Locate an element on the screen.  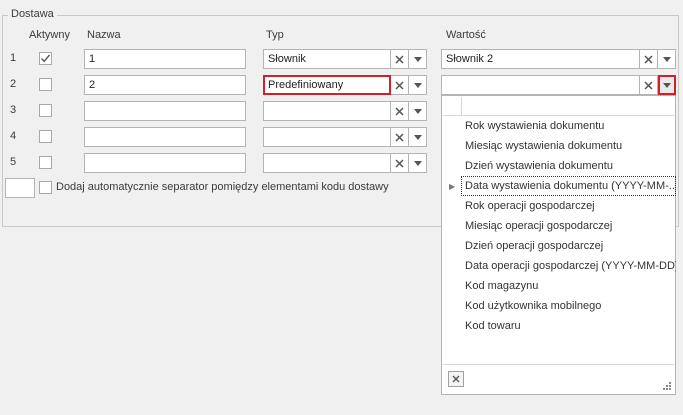
header-name: Nazwa is located at coordinates (104, 35).